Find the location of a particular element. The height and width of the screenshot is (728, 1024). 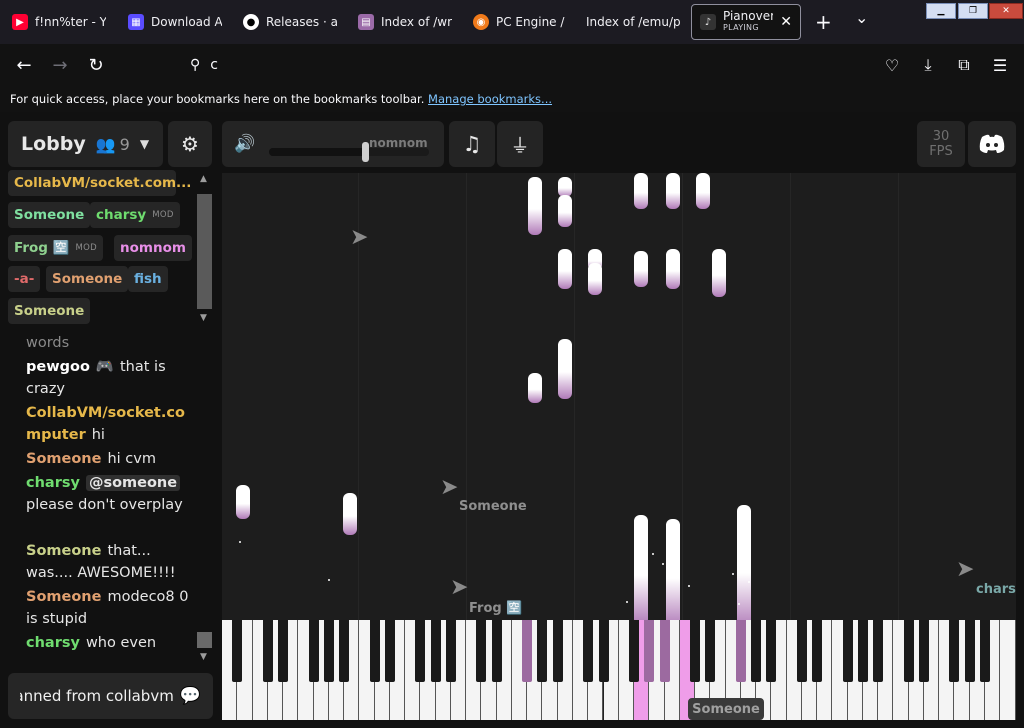

back-arrow-icon: ← is located at coordinates (24, 65).